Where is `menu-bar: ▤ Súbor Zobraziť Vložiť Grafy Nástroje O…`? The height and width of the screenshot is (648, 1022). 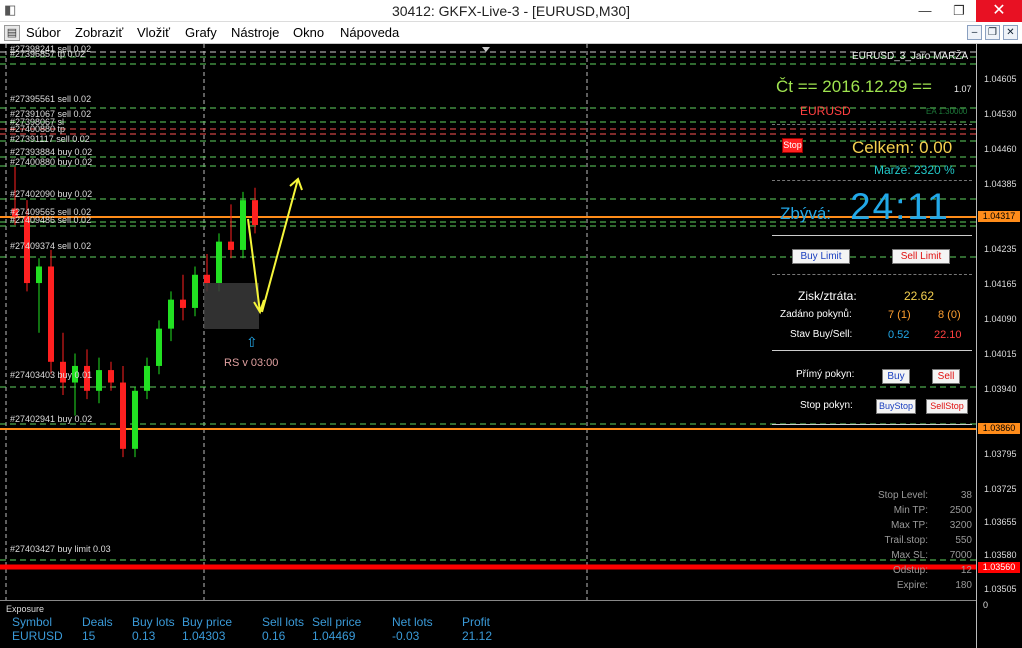
menu-bar: ▤ Súbor Zobraziť Vložiť Grafy Nástroje O… is located at coordinates (511, 33).